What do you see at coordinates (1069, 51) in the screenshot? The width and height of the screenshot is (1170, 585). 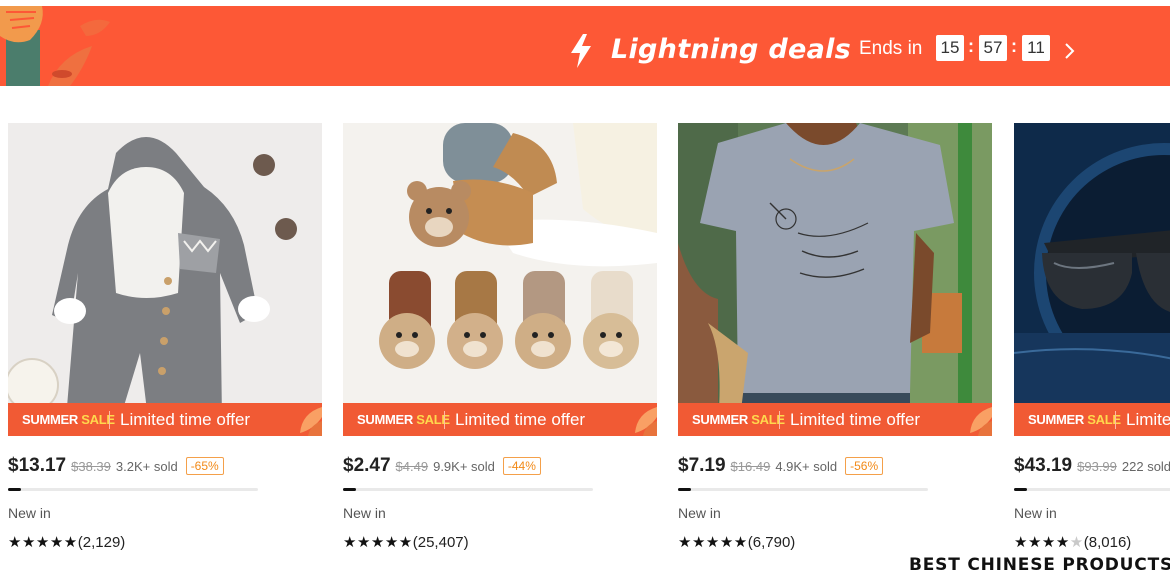 I see `chevron-right-icon` at bounding box center [1069, 51].